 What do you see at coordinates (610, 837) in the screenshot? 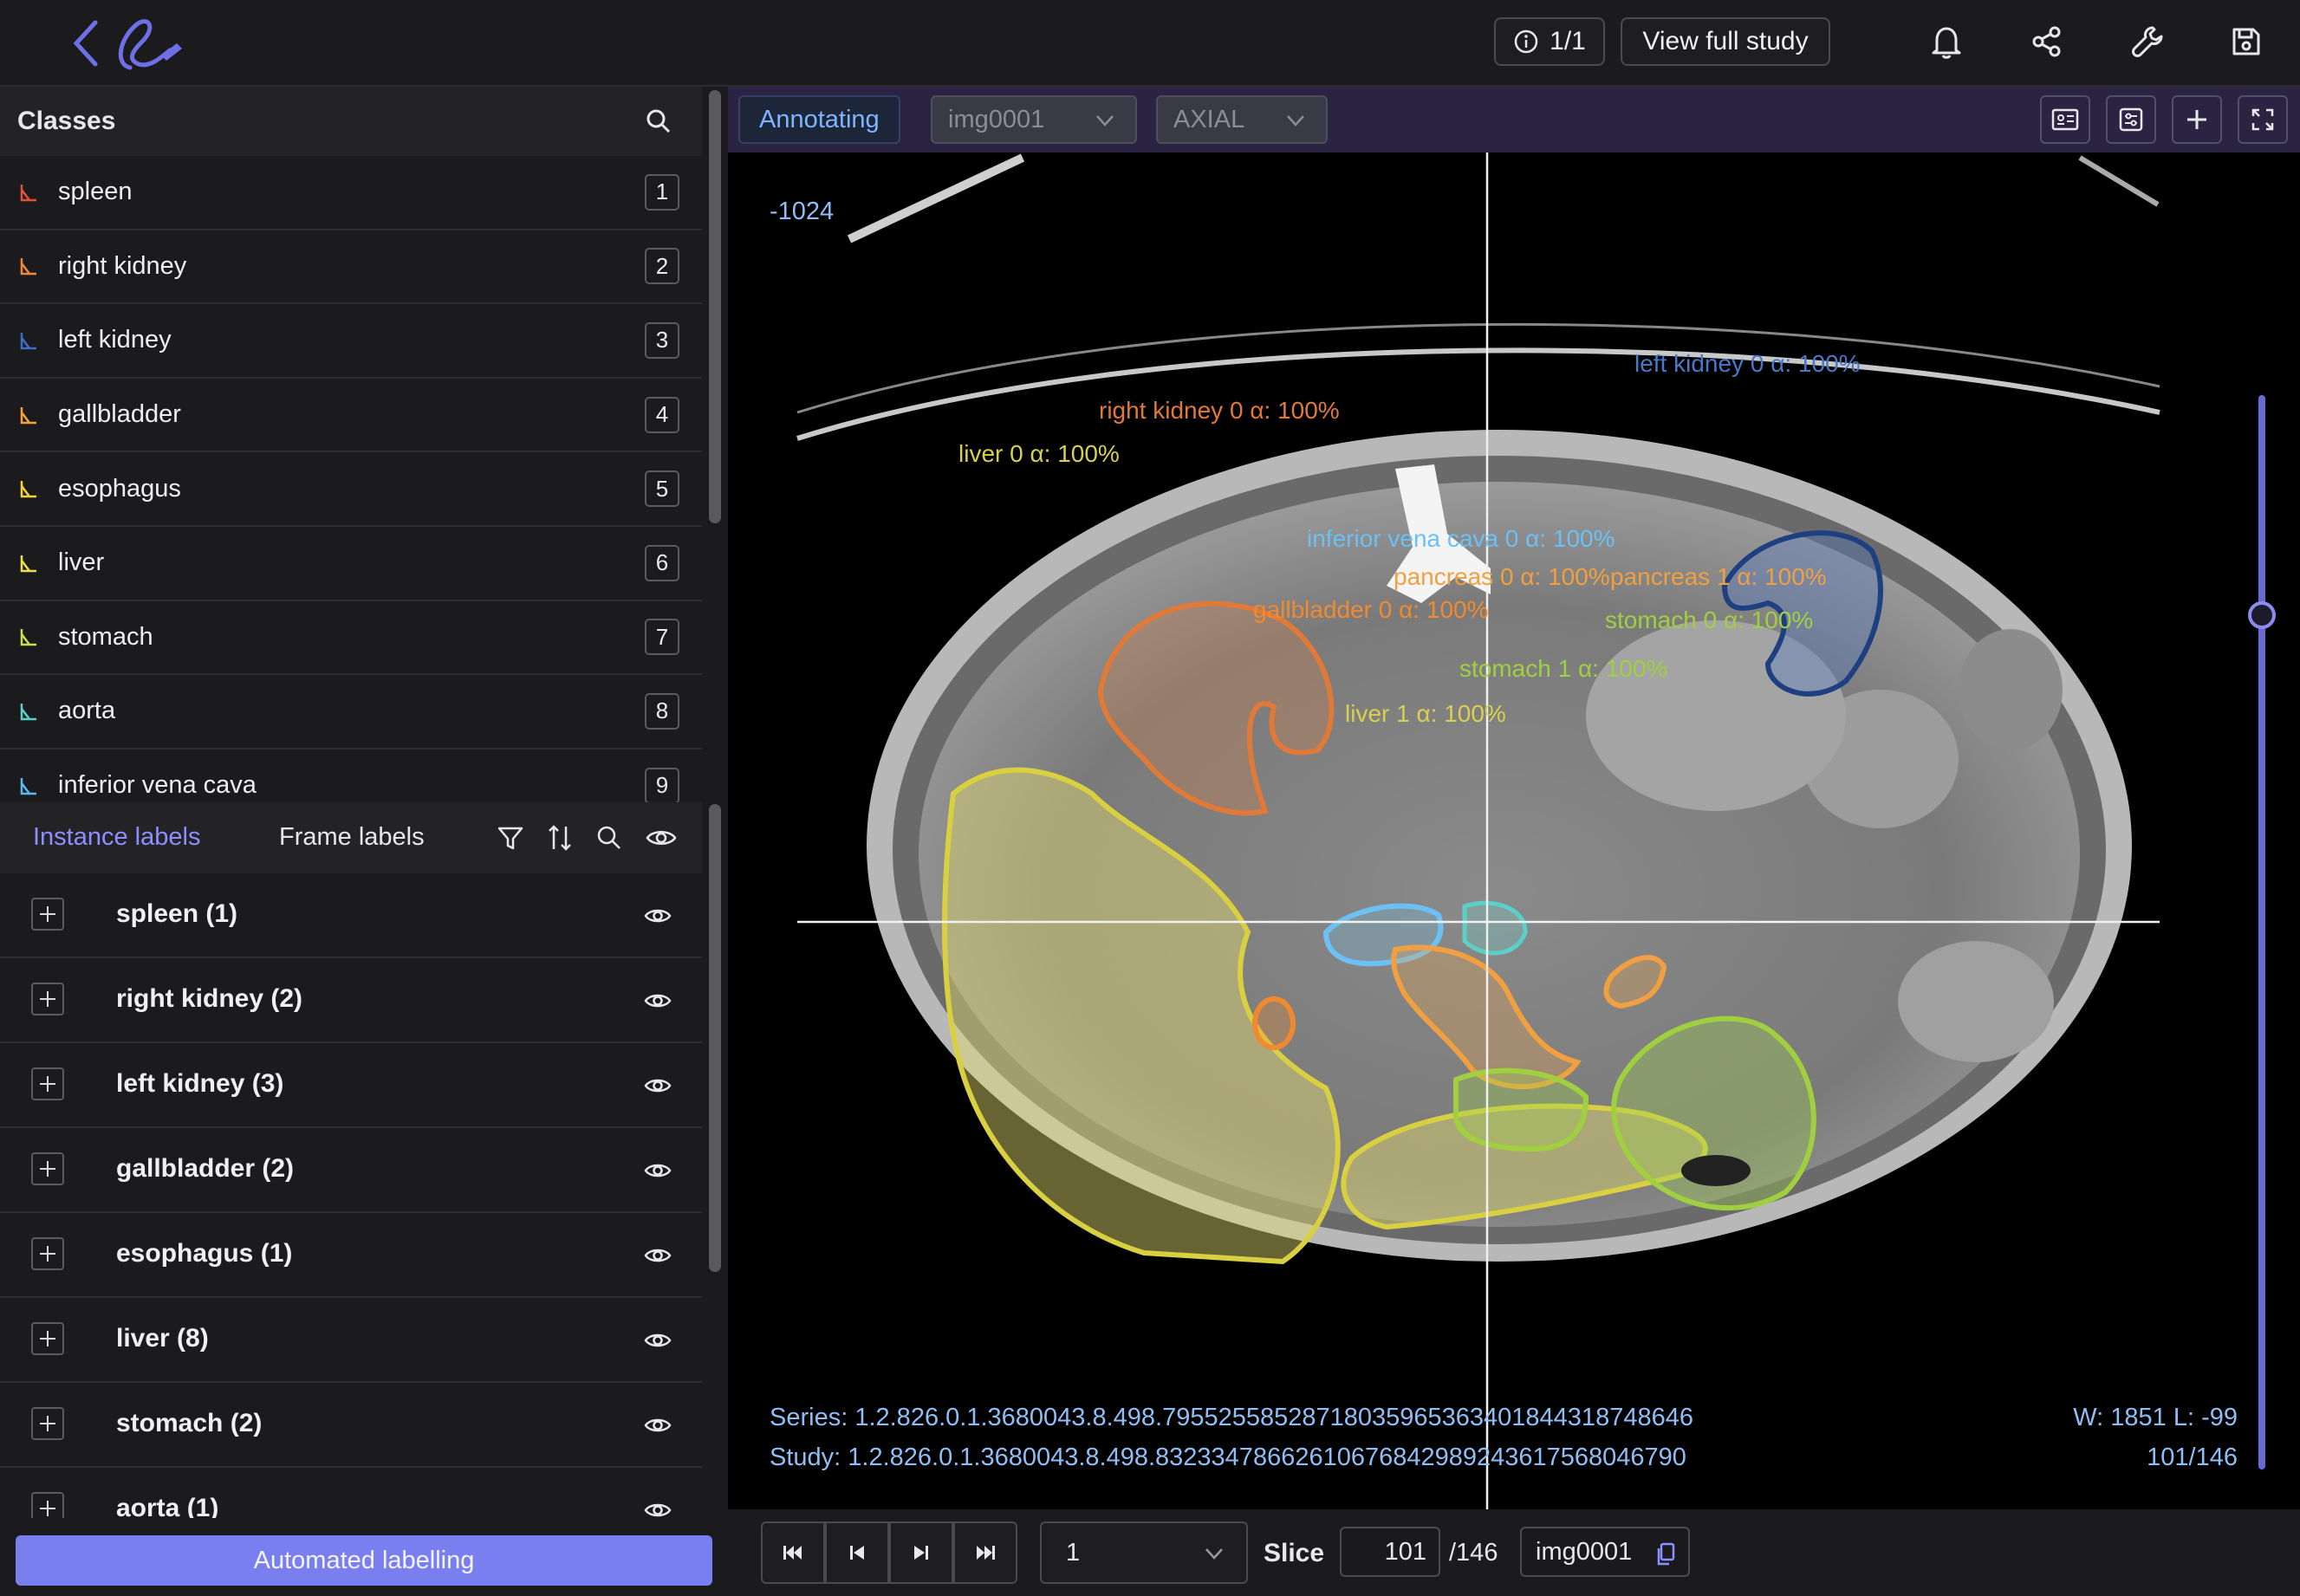
I see `search-labels-icon` at bounding box center [610, 837].